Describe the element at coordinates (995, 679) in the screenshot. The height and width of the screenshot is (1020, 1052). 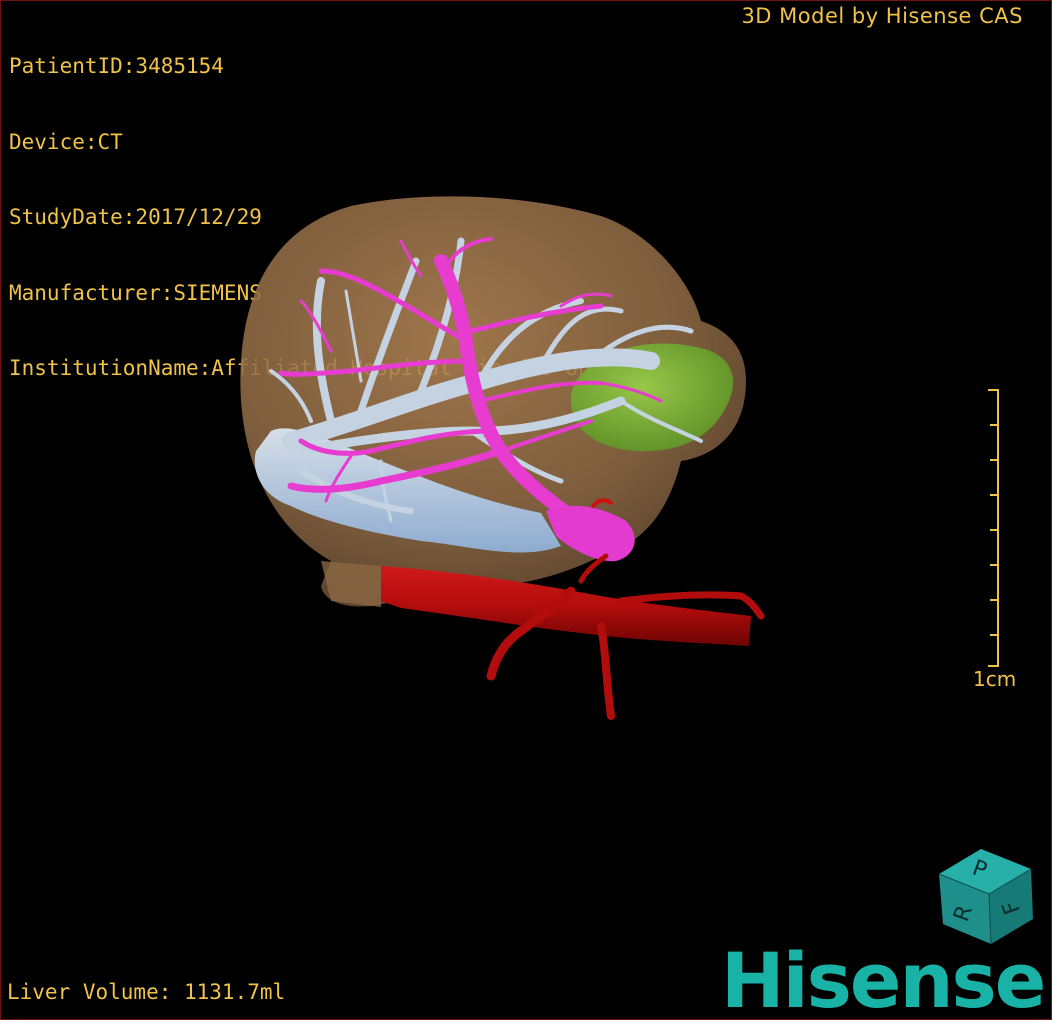
I see `scale-bar-label: 1cm` at that location.